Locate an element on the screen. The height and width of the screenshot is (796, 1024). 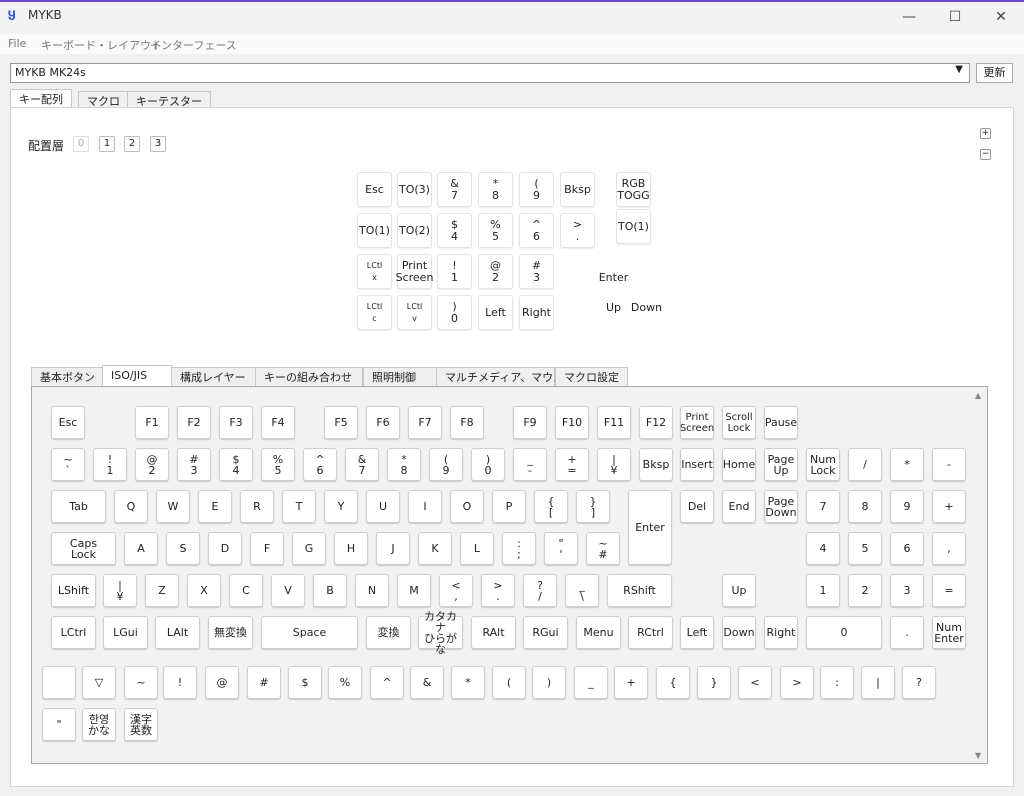
picker-key-124: ) is located at coordinates (549, 682).